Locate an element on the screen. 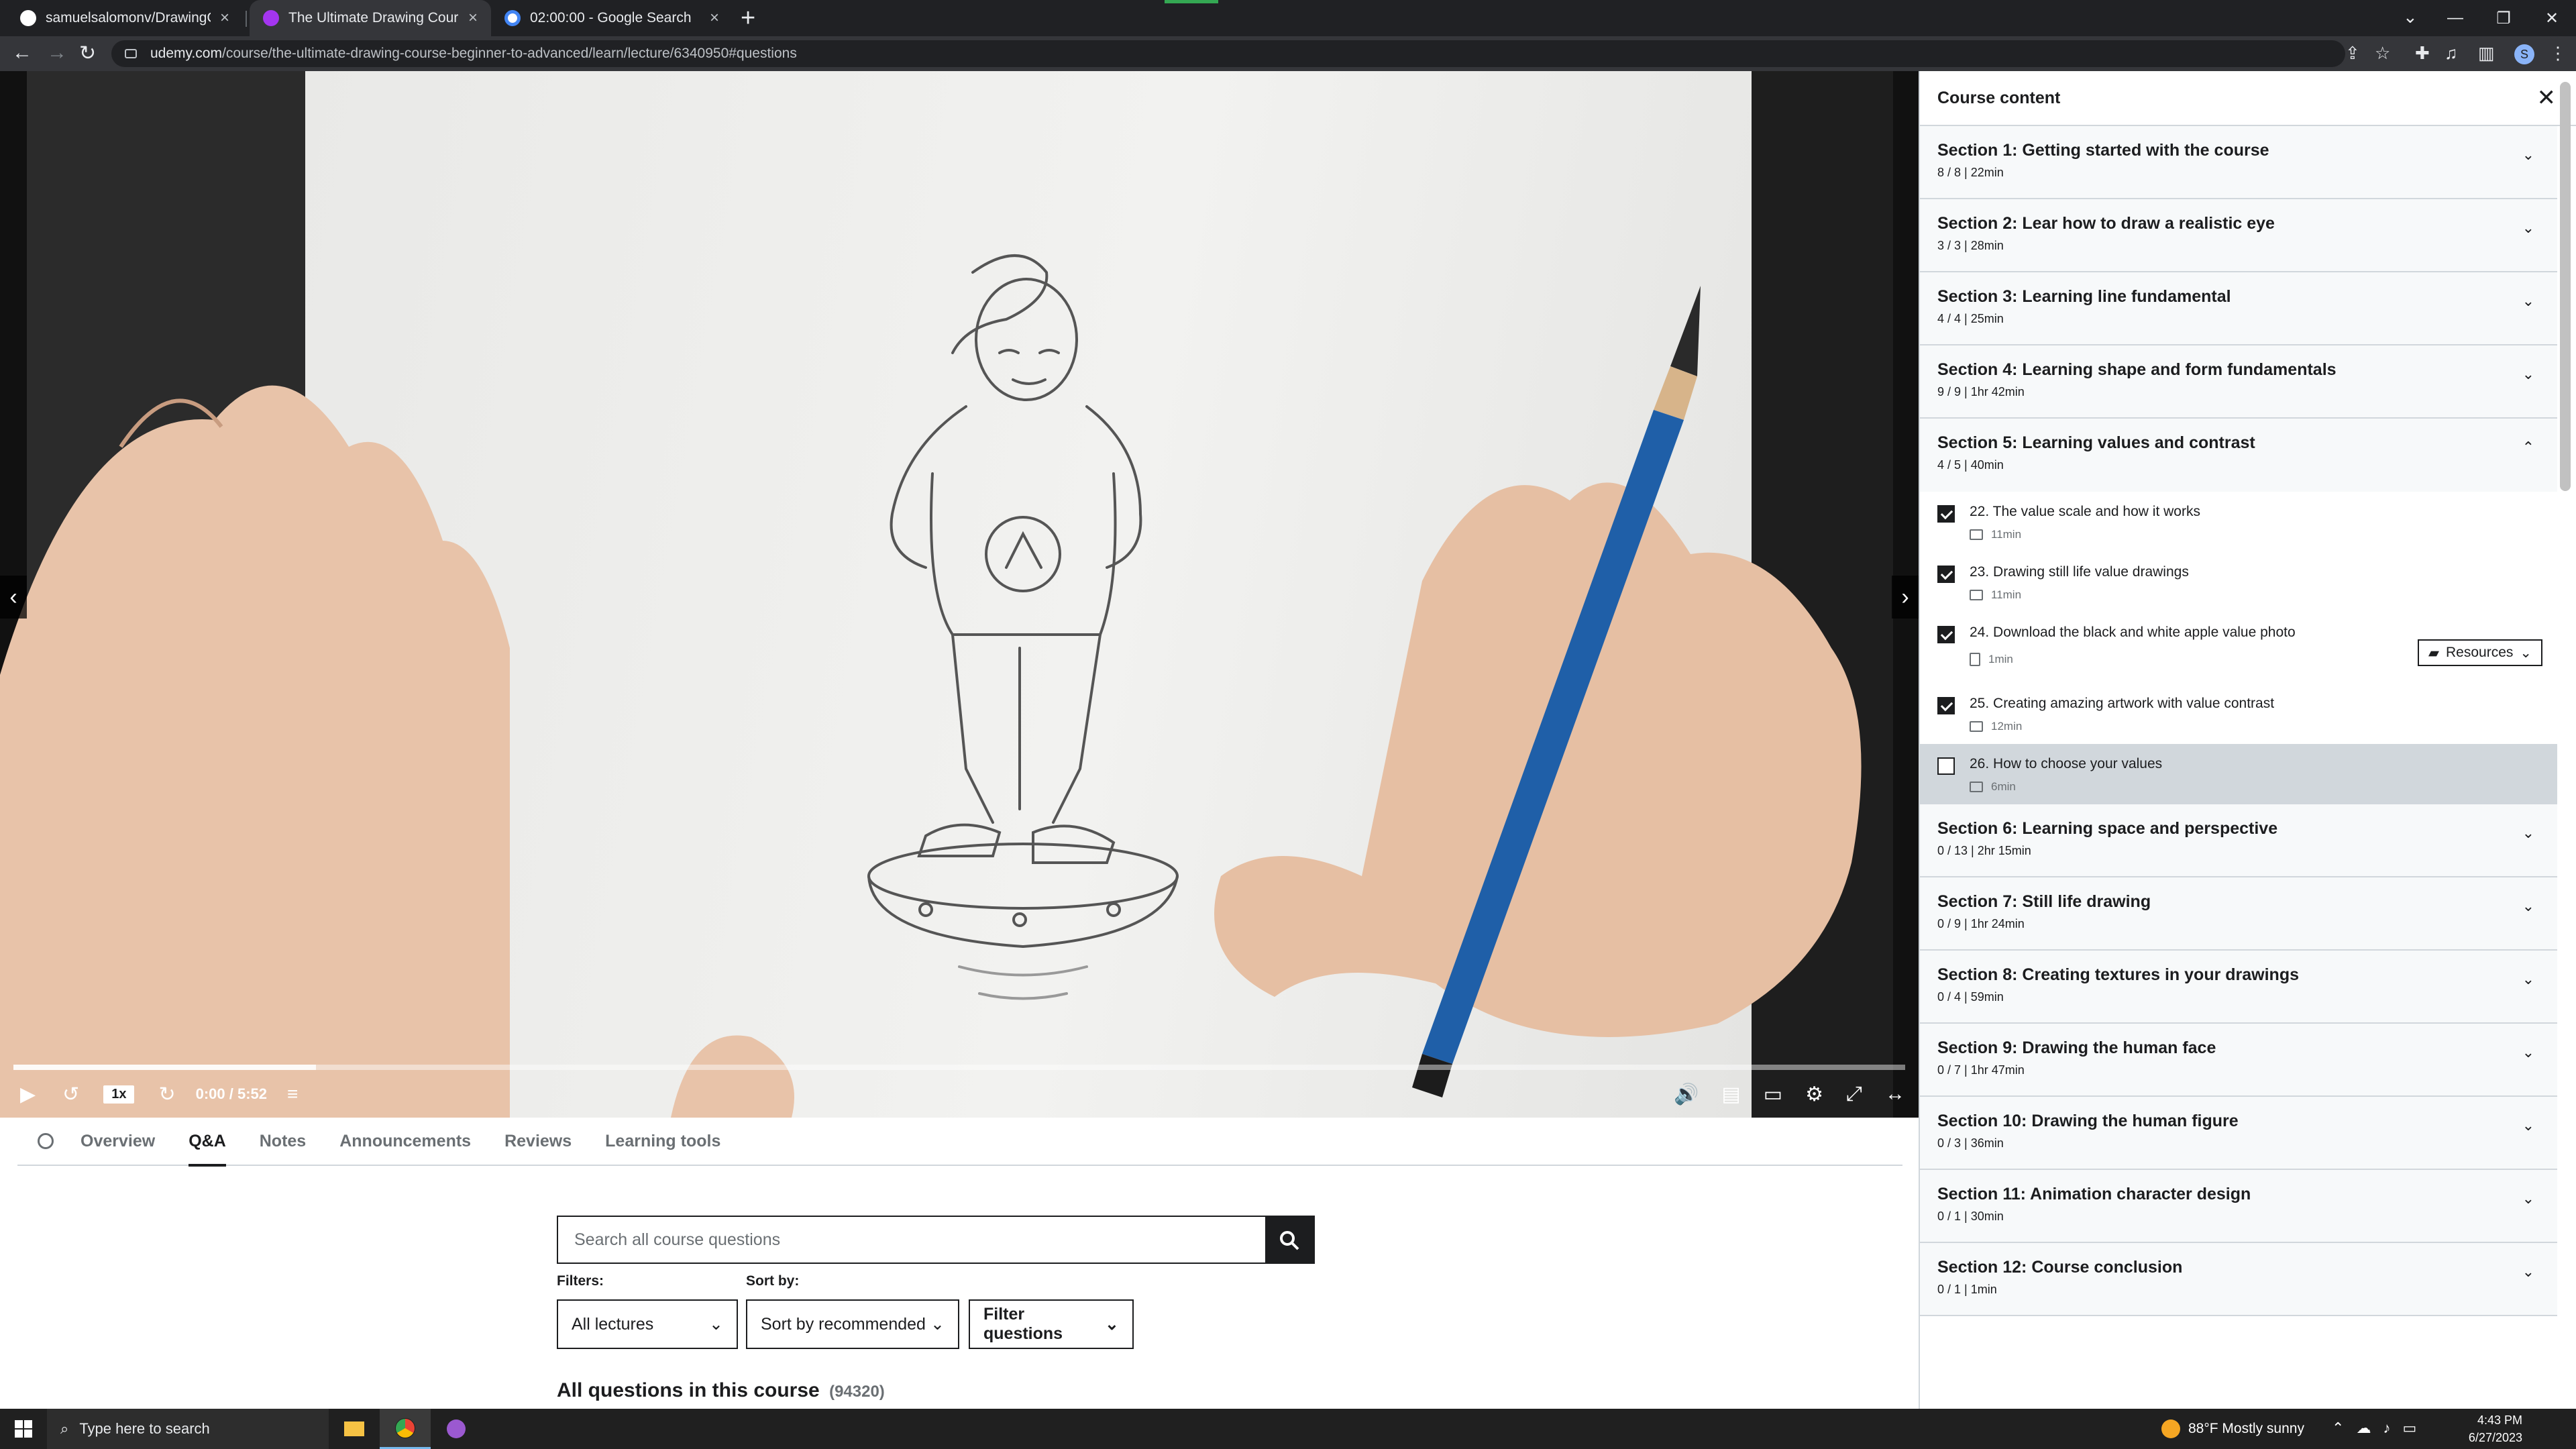 The height and width of the screenshot is (1449, 2576). start-button is located at coordinates (23, 1429).